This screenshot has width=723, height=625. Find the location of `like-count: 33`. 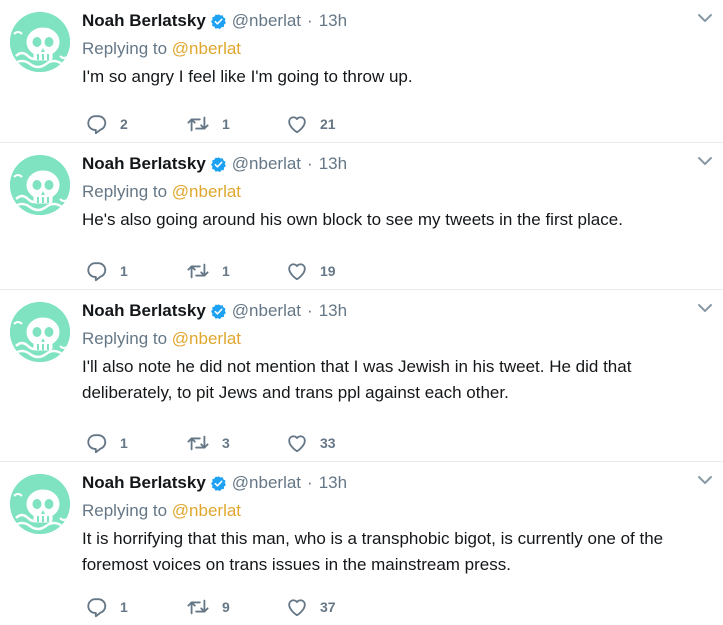

like-count: 33 is located at coordinates (328, 443).